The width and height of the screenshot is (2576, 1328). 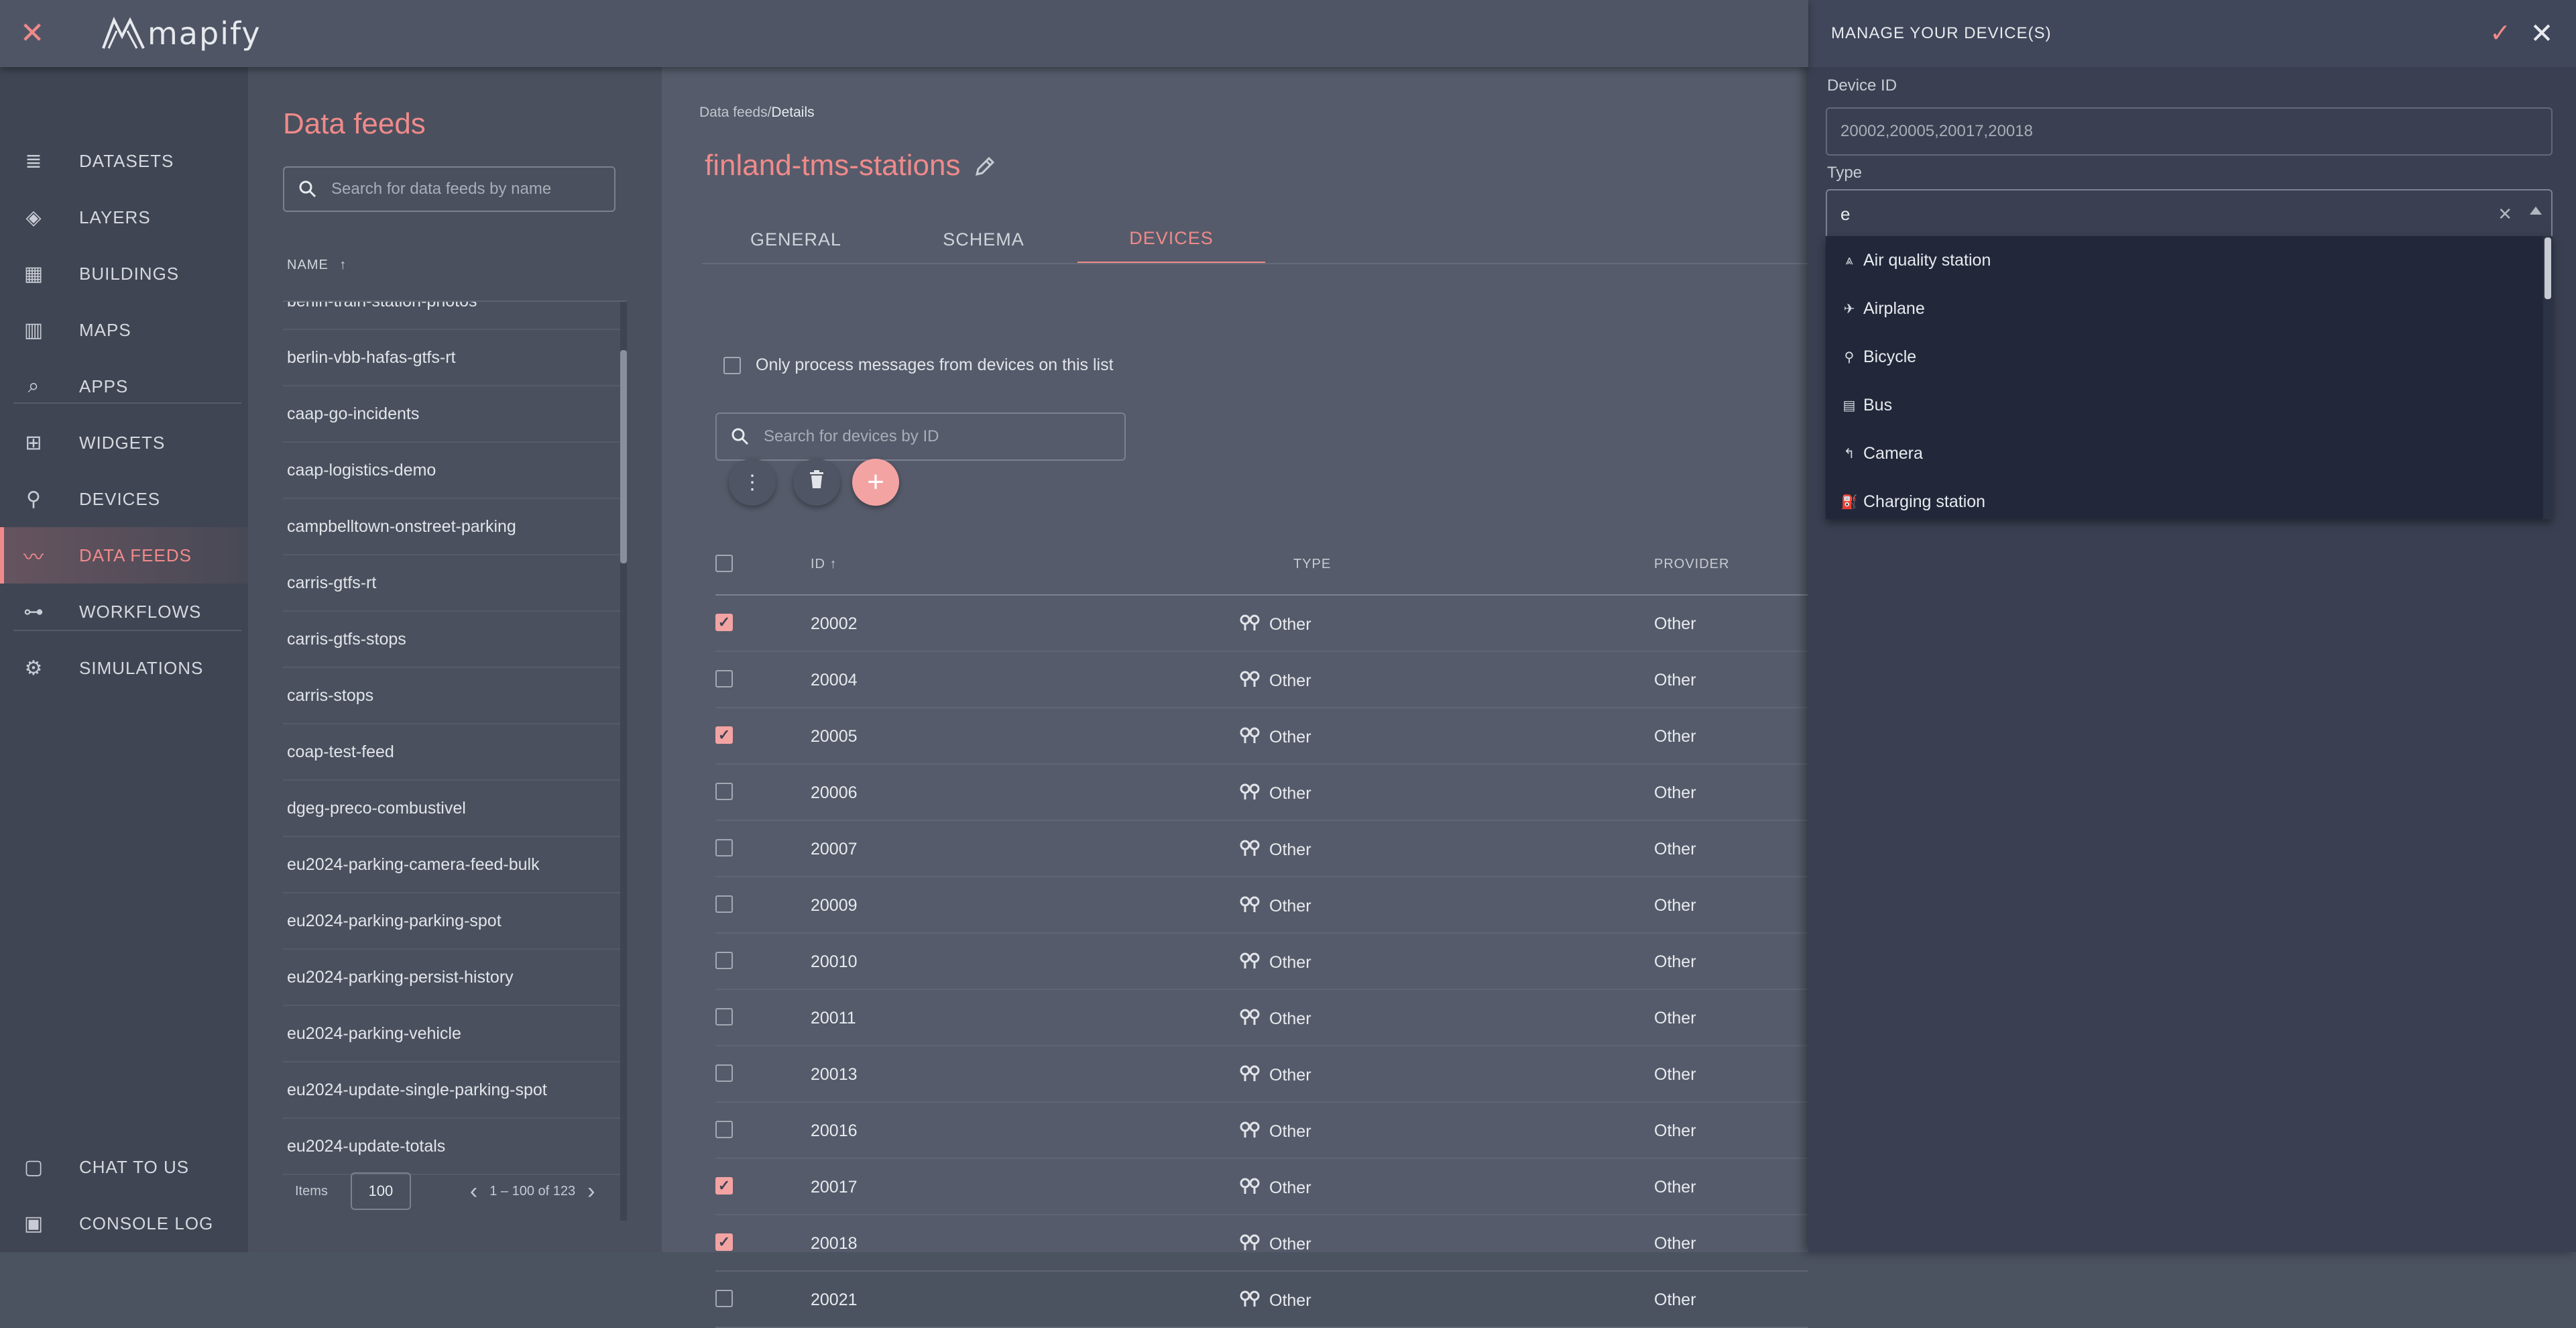 What do you see at coordinates (752, 482) in the screenshot?
I see `more-options-button: ⋮` at bounding box center [752, 482].